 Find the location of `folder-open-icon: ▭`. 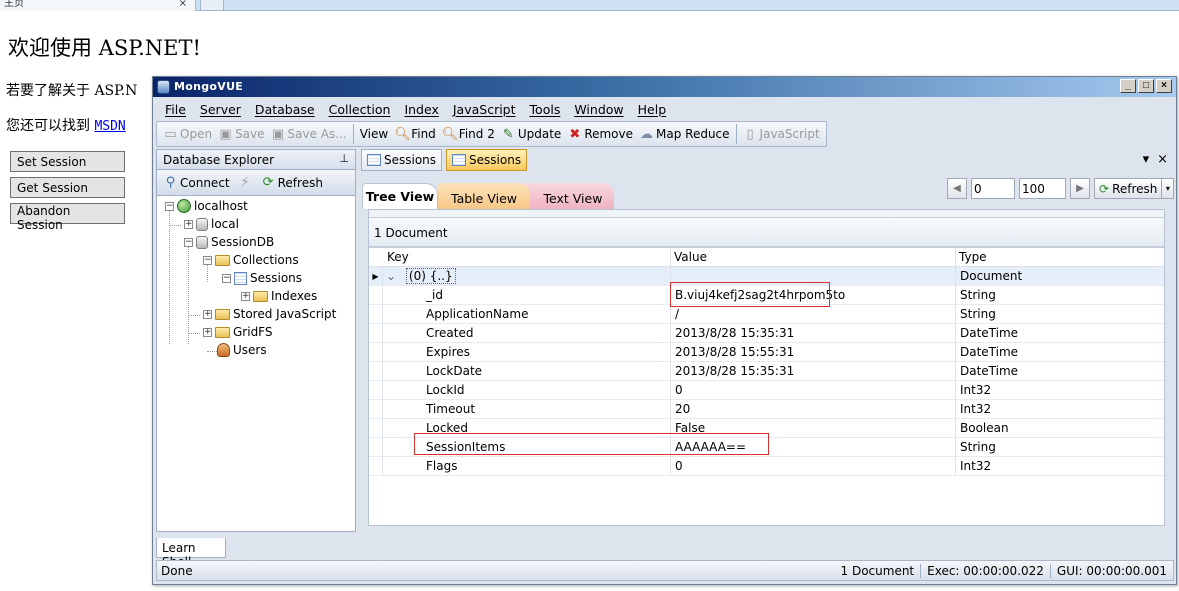

folder-open-icon: ▭ is located at coordinates (170, 134).